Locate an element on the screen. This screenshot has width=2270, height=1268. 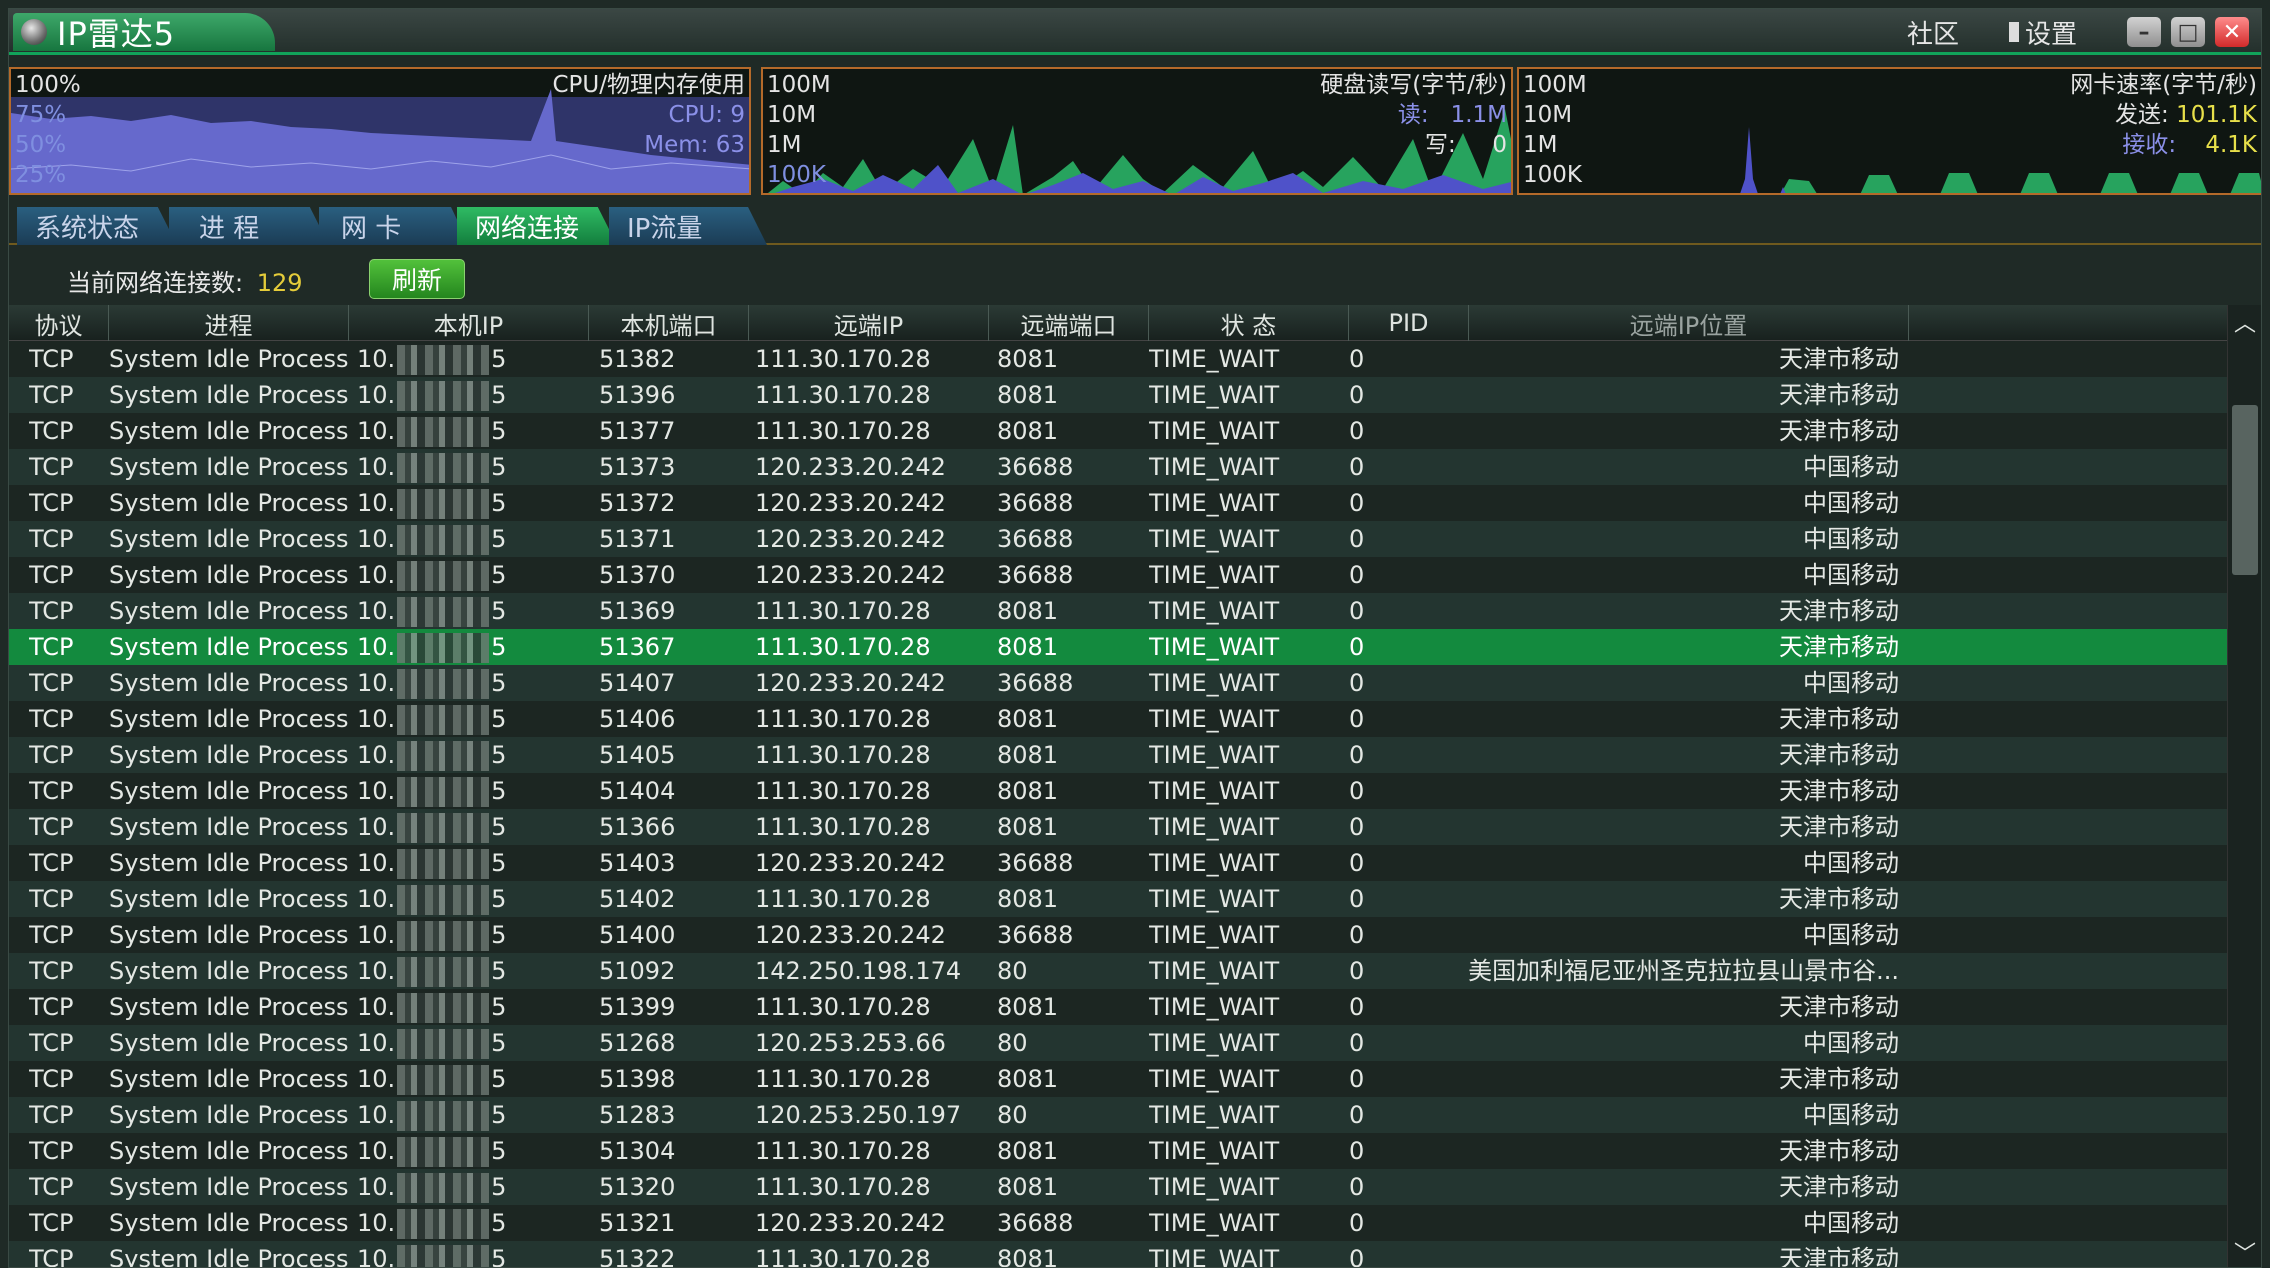
tab-network-card: 网 卡 is located at coordinates (394, 226).